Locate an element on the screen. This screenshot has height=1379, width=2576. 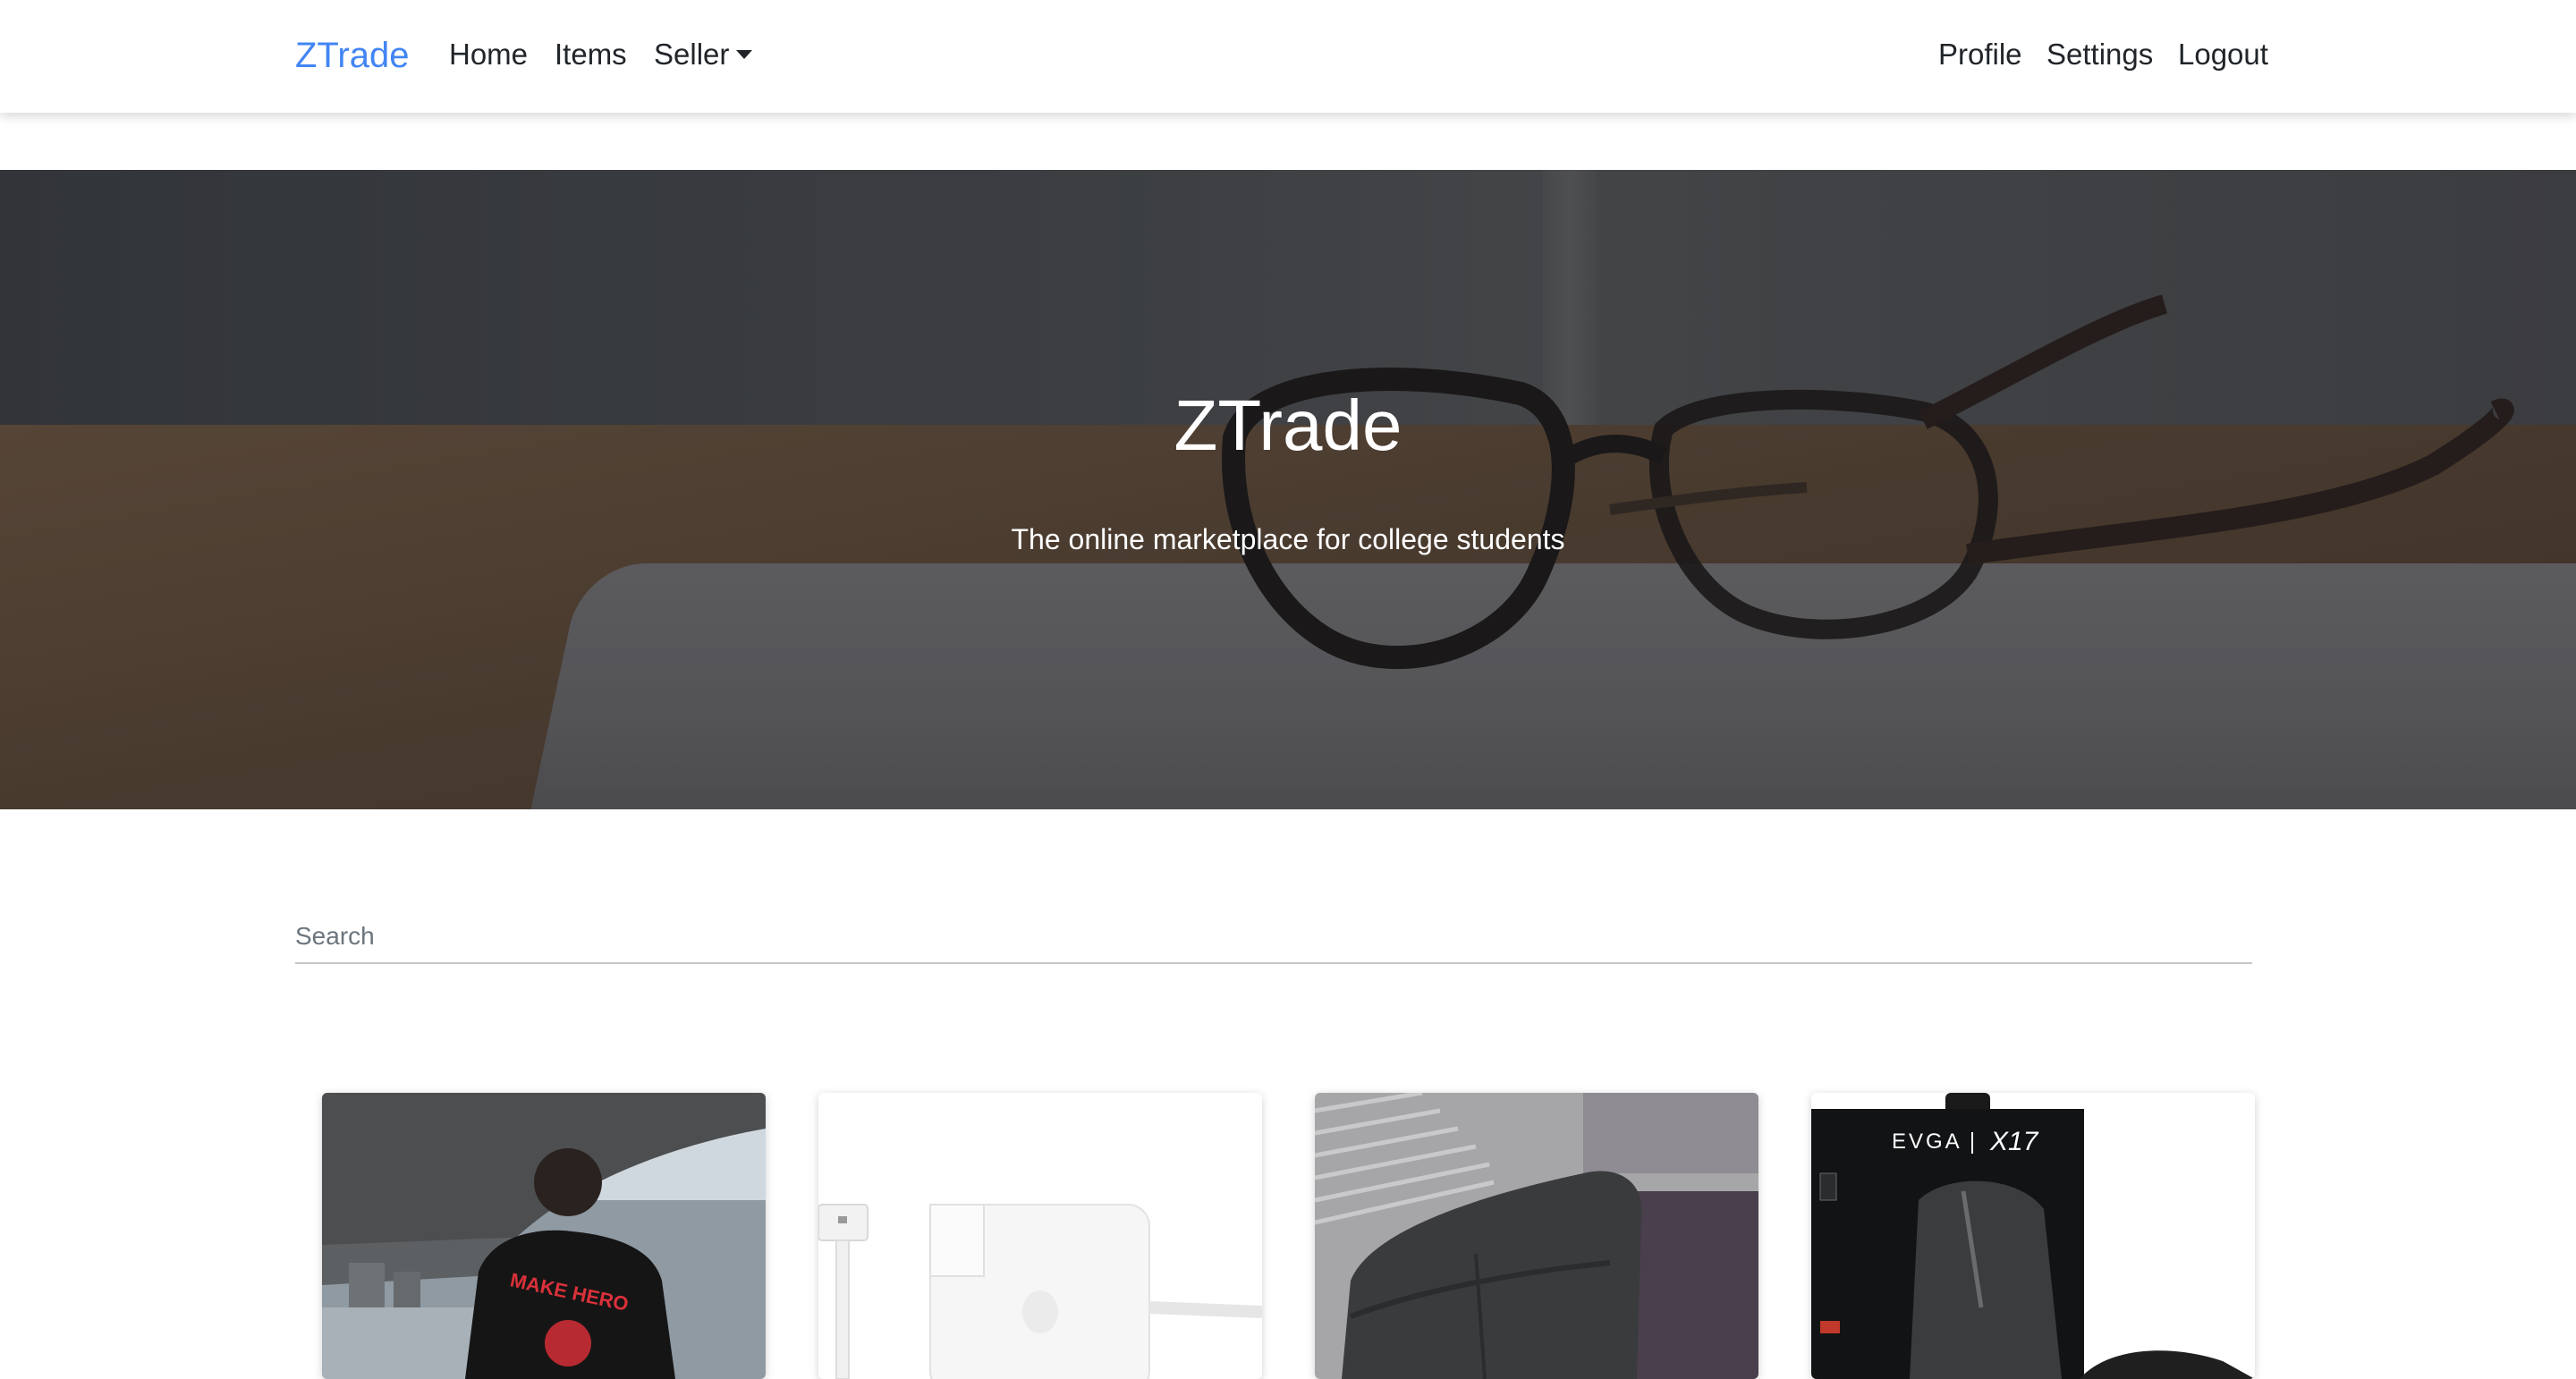
brand-link: ZTrade is located at coordinates (352, 55).